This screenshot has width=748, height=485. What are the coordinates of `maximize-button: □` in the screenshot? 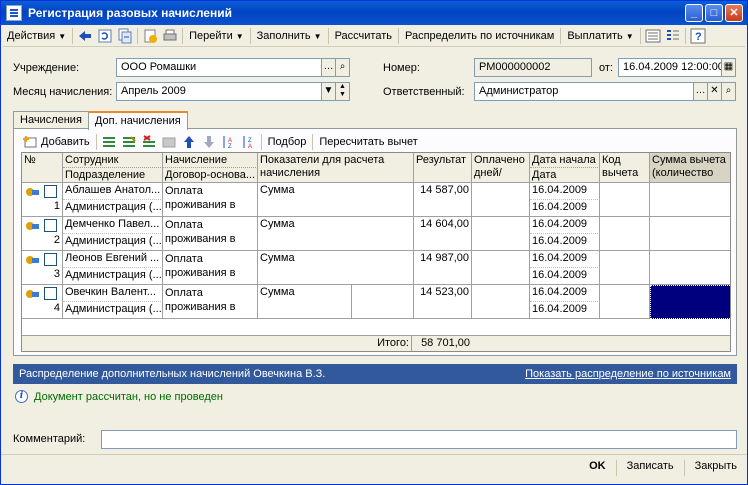 It's located at (714, 13).